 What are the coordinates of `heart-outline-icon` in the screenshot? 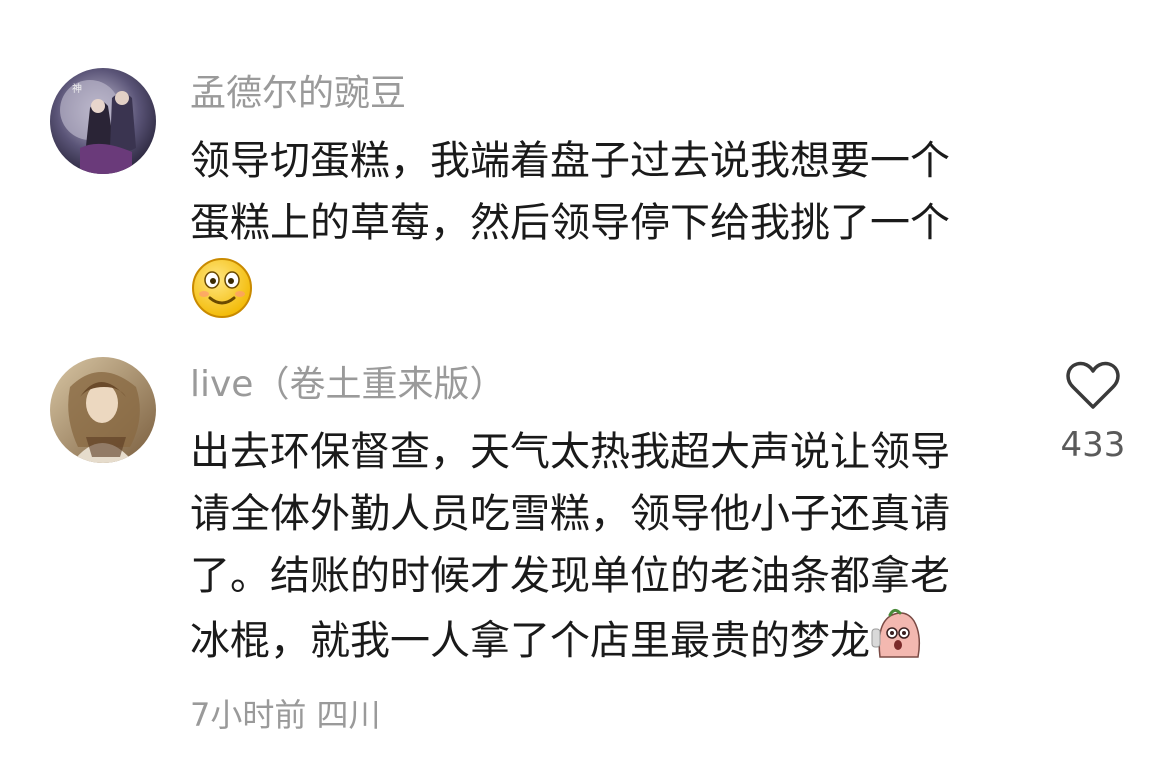 It's located at (1093, 385).